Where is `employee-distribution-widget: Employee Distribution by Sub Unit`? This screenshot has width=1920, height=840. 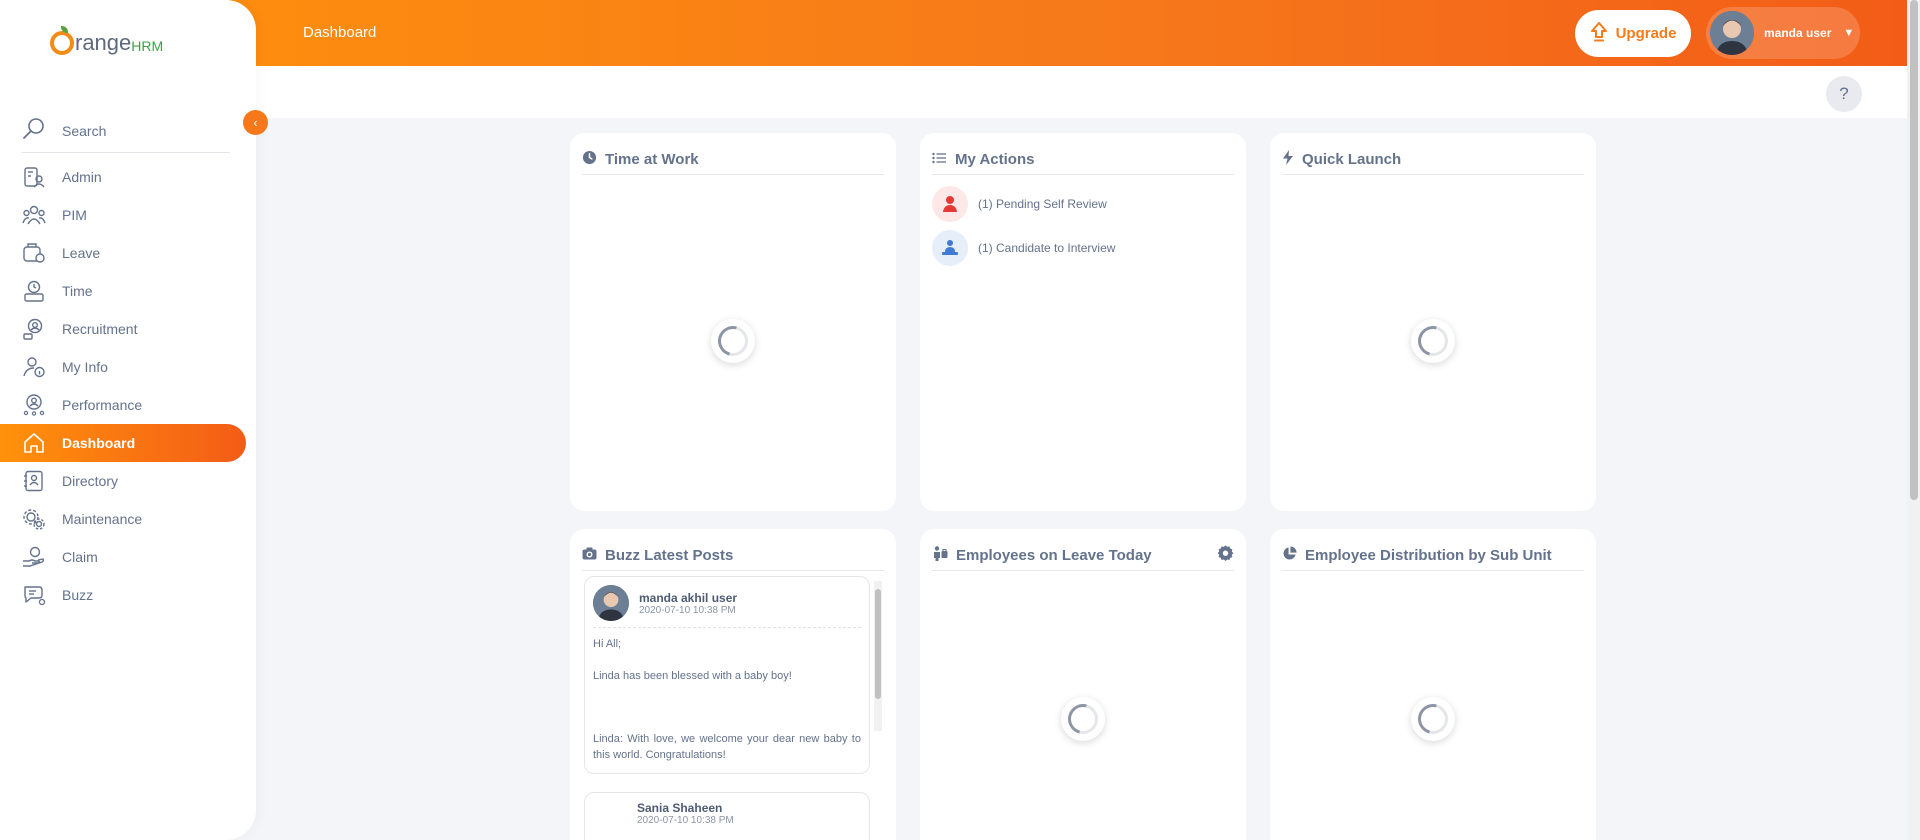
employee-distribution-widget: Employee Distribution by Sub Unit is located at coordinates (1433, 684).